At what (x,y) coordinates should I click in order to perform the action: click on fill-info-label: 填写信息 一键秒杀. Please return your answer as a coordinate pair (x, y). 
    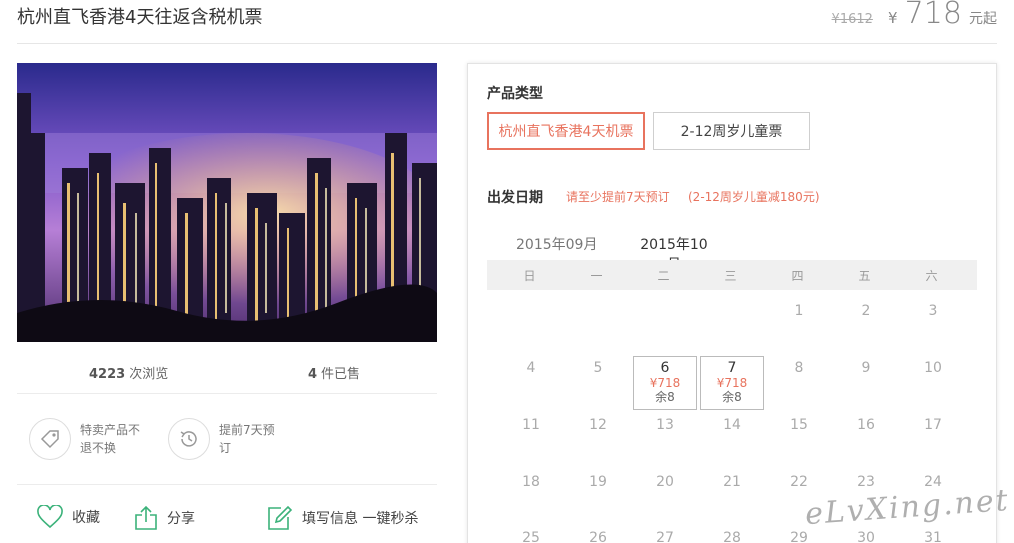
    Looking at the image, I should click on (360, 519).